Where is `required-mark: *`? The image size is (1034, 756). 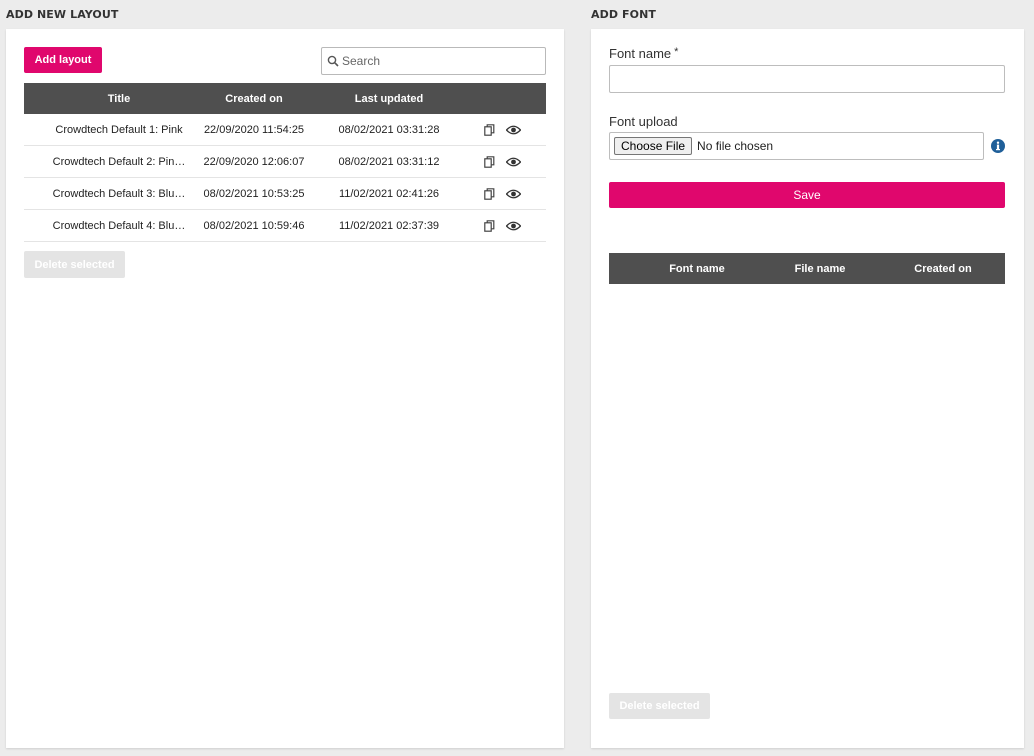
required-mark: * is located at coordinates (676, 52).